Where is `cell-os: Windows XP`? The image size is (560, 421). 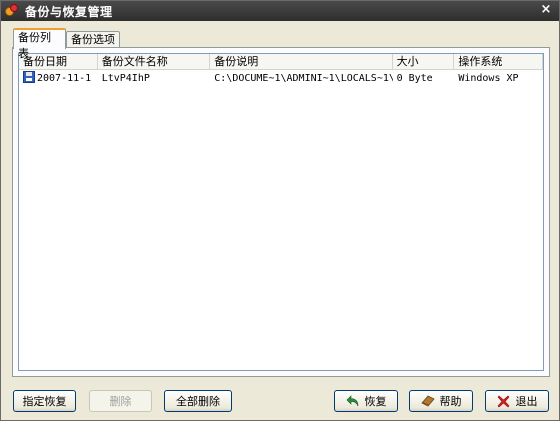 cell-os: Windows XP is located at coordinates (488, 78).